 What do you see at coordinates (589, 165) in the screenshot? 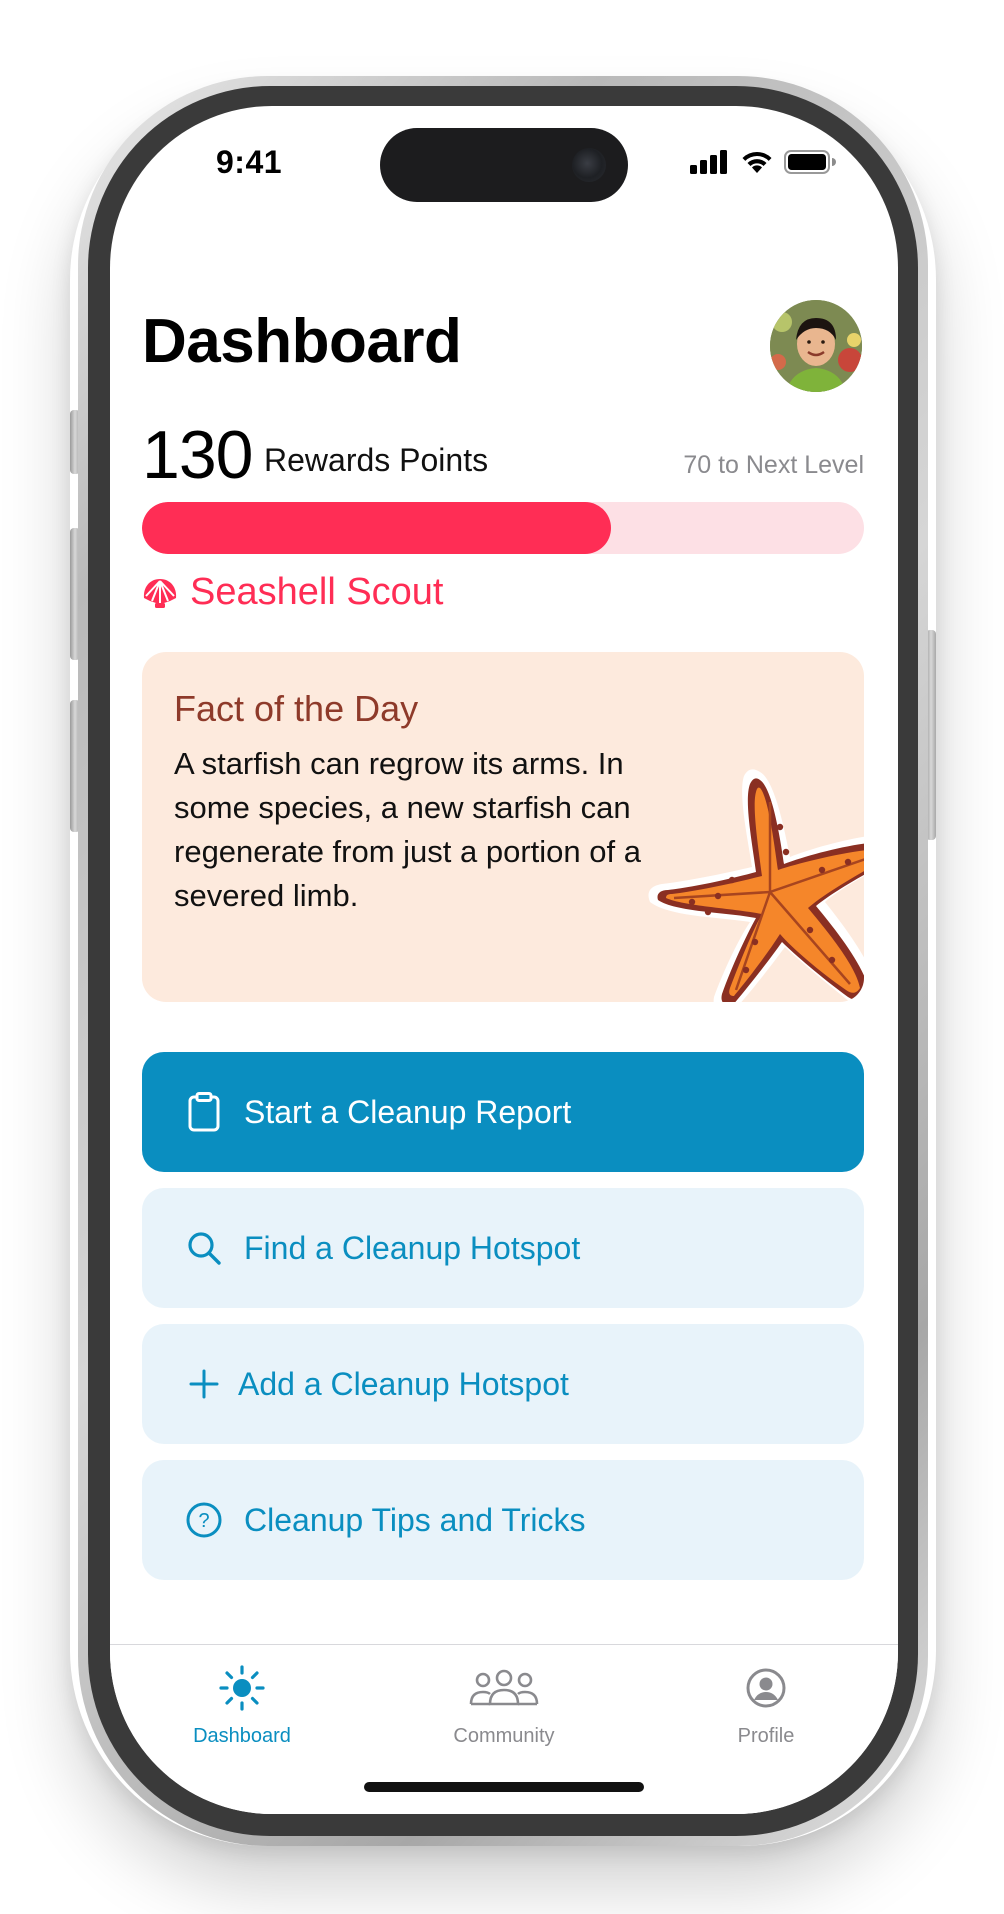
I see `camera-lens` at bounding box center [589, 165].